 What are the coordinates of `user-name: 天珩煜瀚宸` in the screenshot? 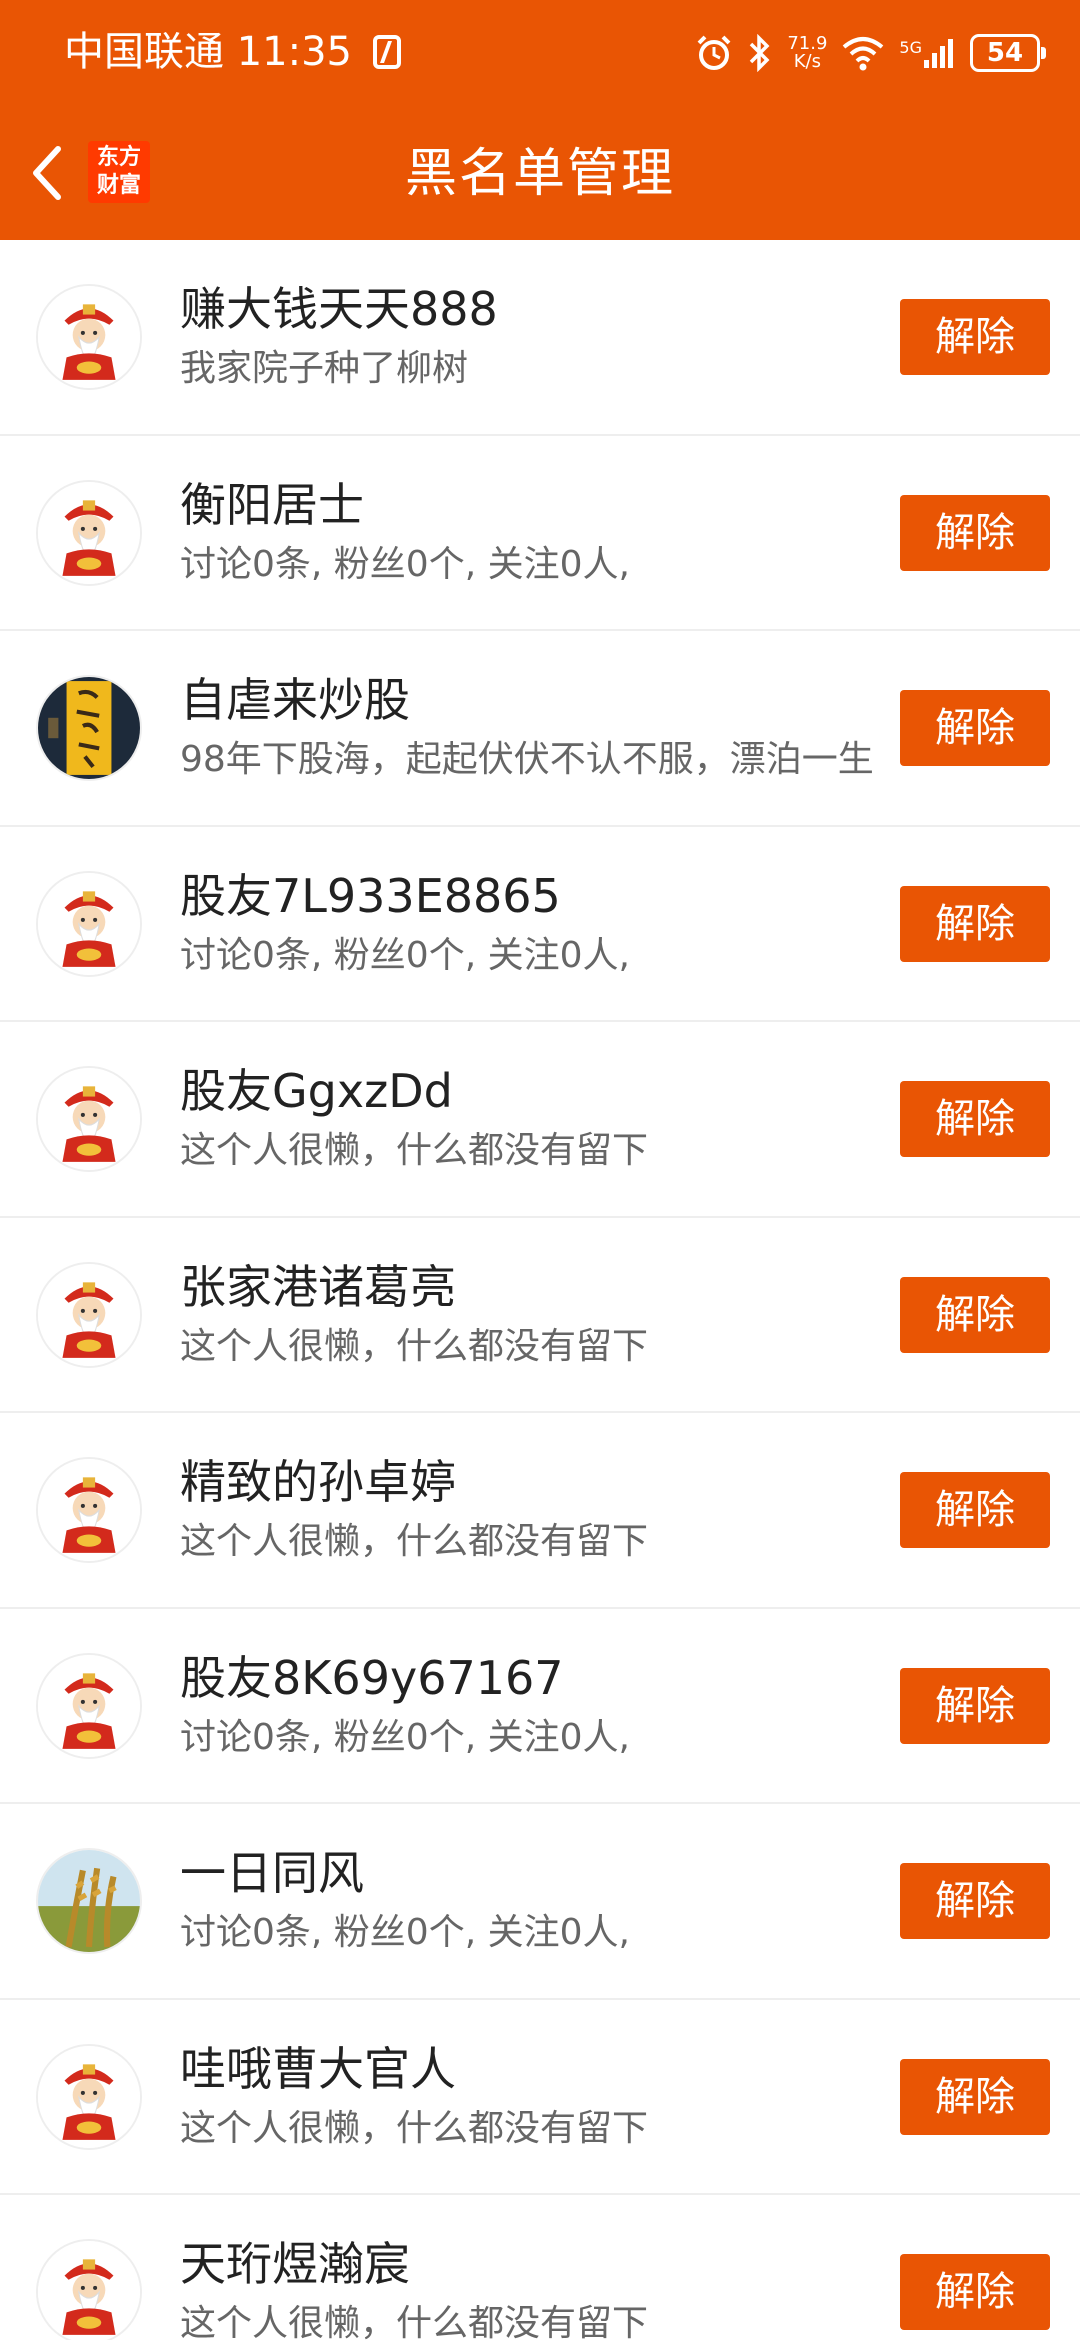 It's located at (295, 2264).